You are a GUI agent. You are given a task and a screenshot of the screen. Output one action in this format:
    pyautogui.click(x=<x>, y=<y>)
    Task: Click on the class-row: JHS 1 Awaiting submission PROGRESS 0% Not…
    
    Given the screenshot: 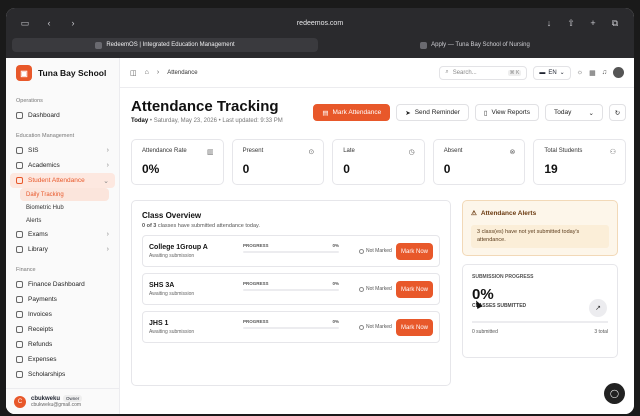 What is the action you would take?
    pyautogui.click(x=291, y=327)
    